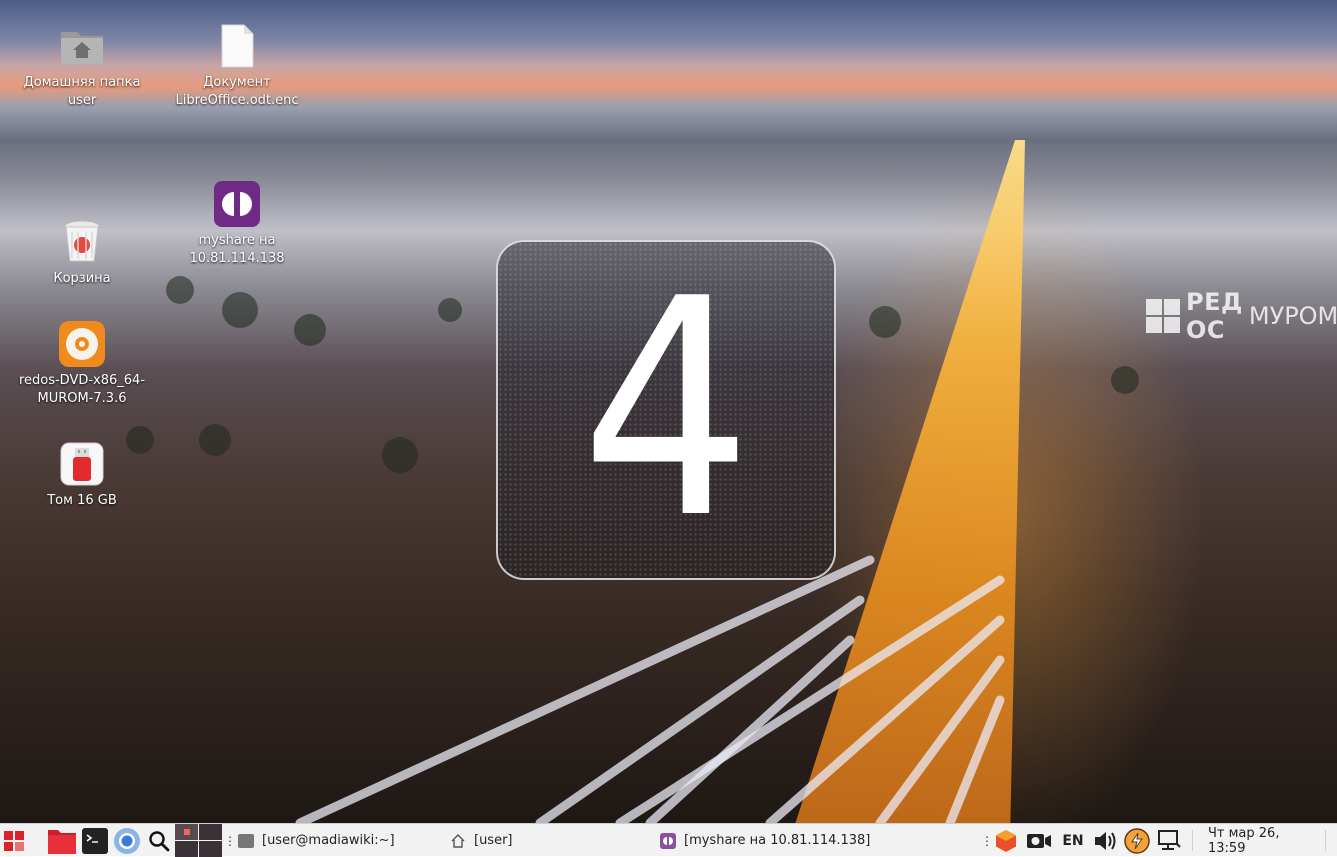 This screenshot has height=857, width=1337. Describe the element at coordinates (493, 840) in the screenshot. I see `task-home-label: [user]` at that location.